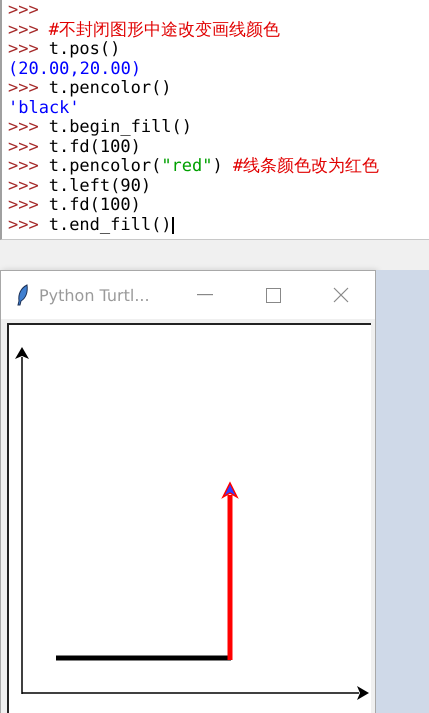  I want to click on close-icon, so click(341, 295).